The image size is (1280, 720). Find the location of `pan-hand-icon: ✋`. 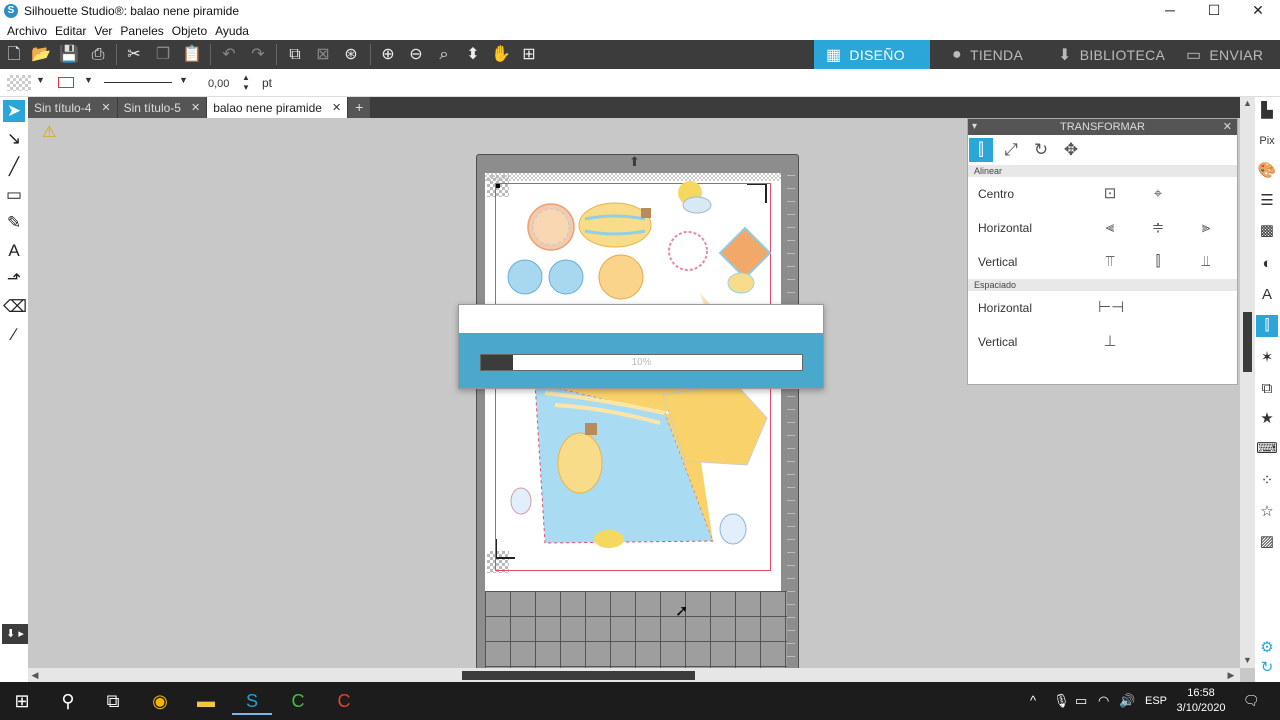

pan-hand-icon: ✋ is located at coordinates (501, 55).